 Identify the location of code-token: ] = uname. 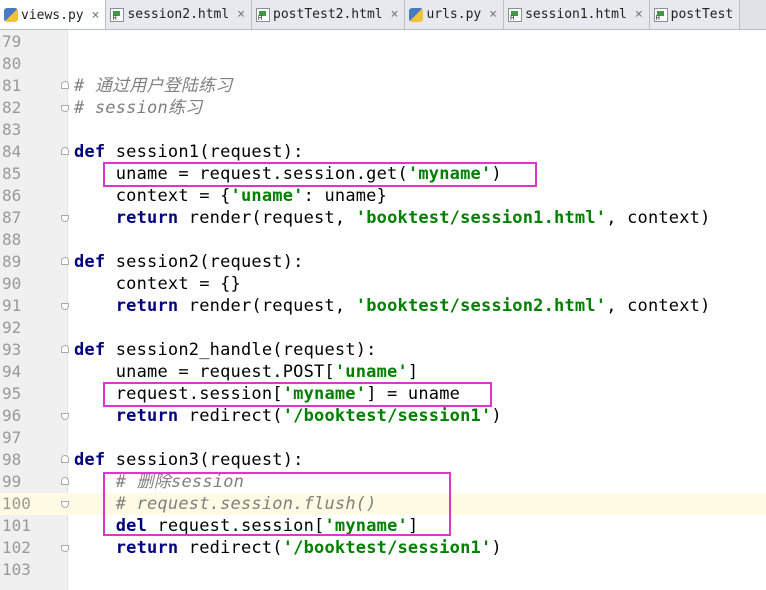
(413, 394).